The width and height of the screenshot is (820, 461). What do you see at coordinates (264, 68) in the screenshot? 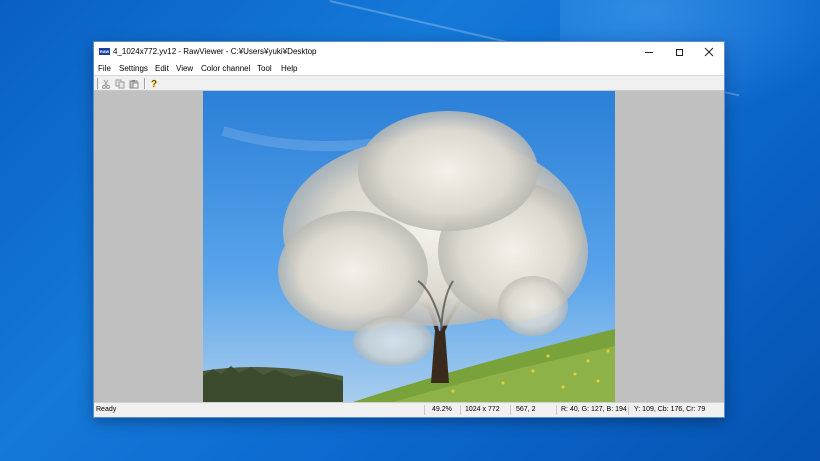
I see `menu-tool: Tool` at bounding box center [264, 68].